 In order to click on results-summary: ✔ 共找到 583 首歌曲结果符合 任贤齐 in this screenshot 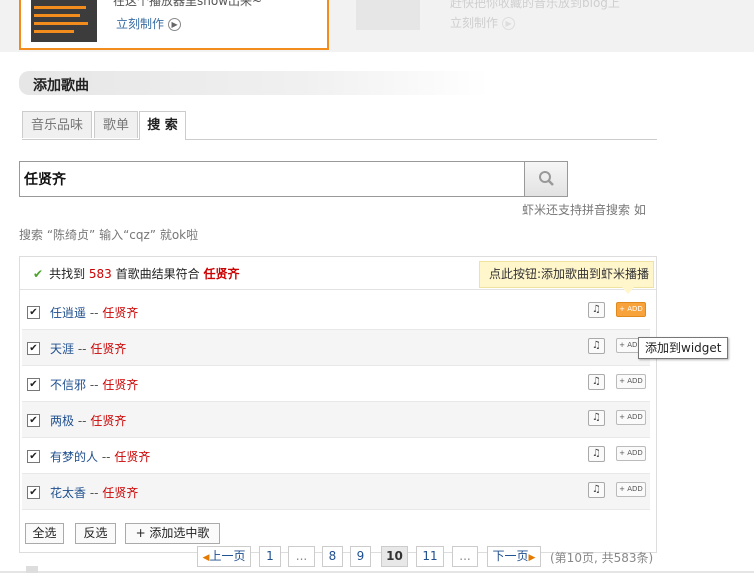, I will do `click(136, 273)`.